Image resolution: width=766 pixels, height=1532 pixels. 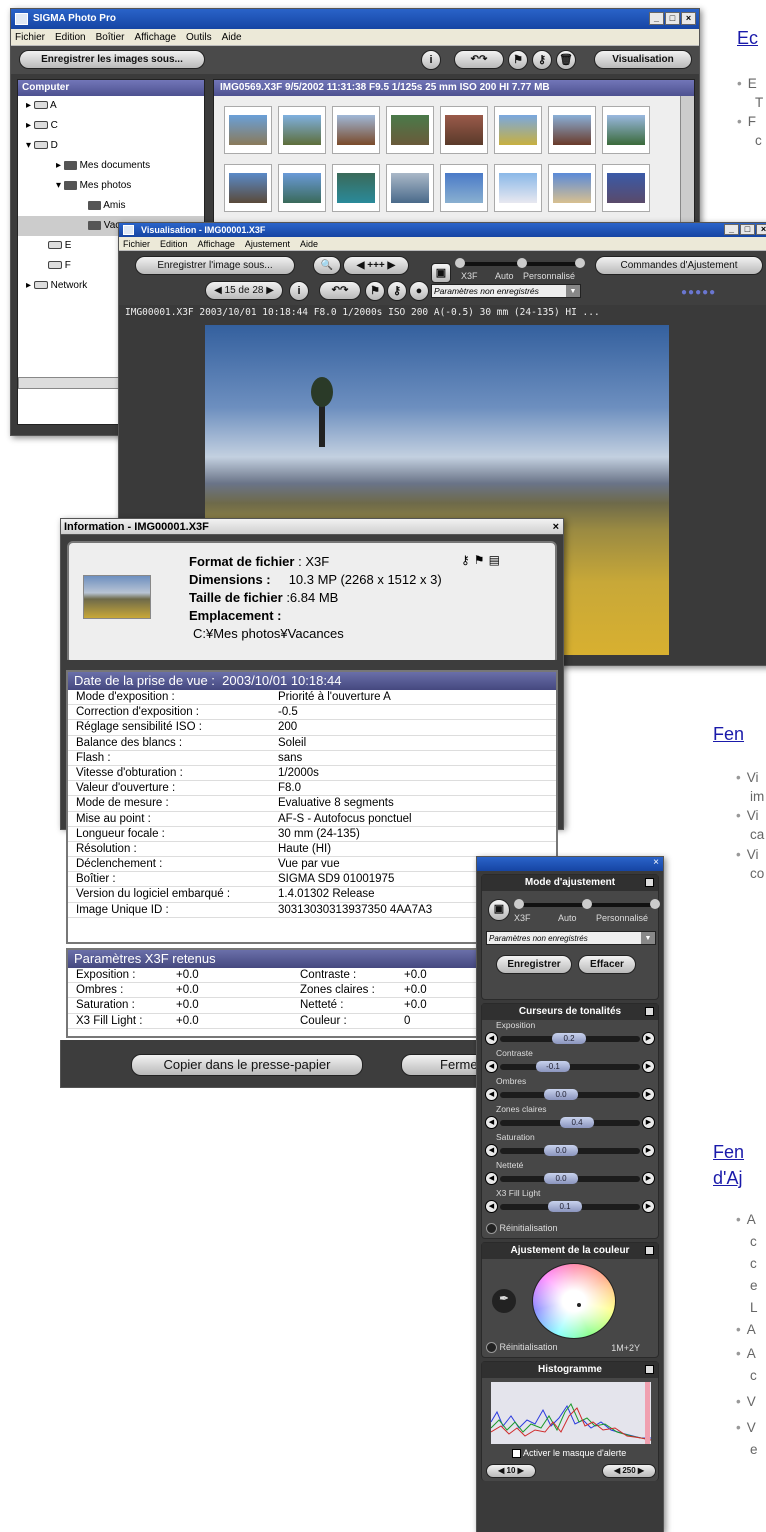 I want to click on tree-drive-f: F, so click(x=59, y=266).